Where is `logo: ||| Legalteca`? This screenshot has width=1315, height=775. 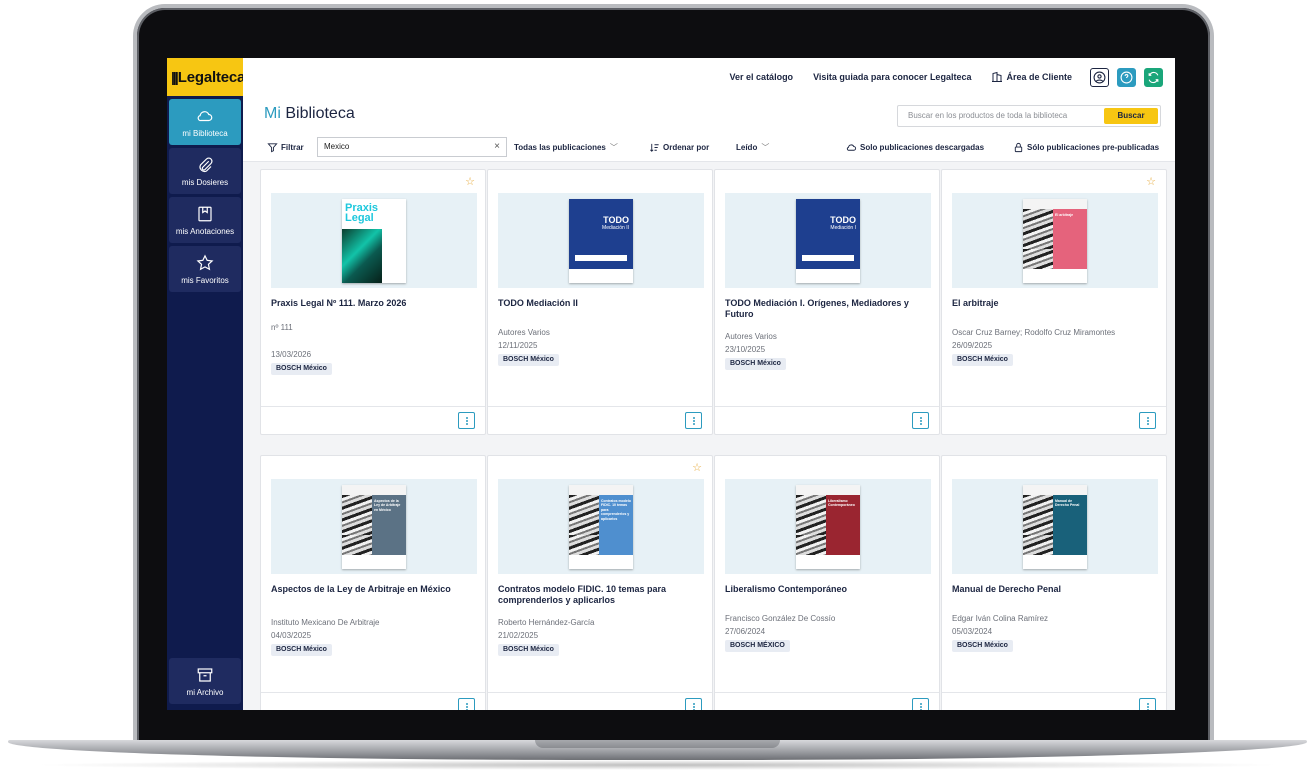 logo: ||| Legalteca is located at coordinates (206, 77).